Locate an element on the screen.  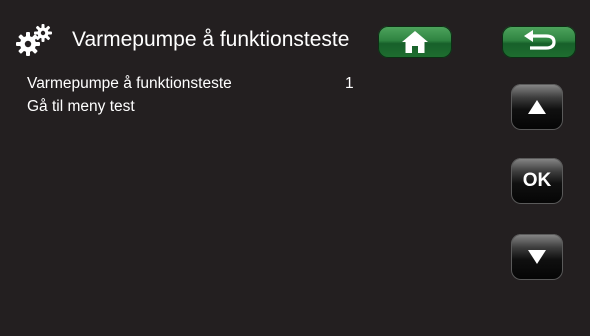
page-title: Varmepumpe å funktionsteste is located at coordinates (211, 39).